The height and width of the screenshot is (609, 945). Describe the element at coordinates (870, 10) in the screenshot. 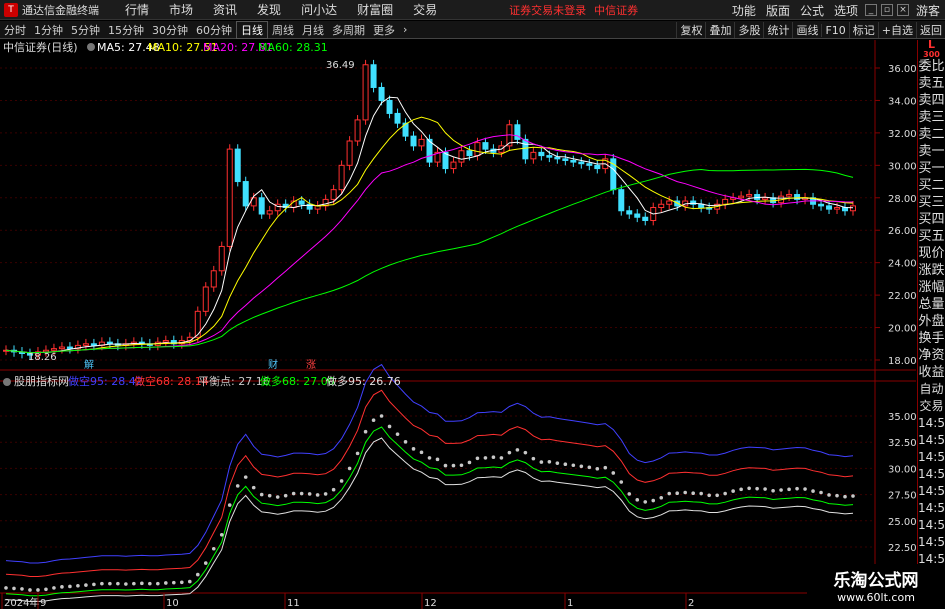

I see `minimize-icon: _` at that location.